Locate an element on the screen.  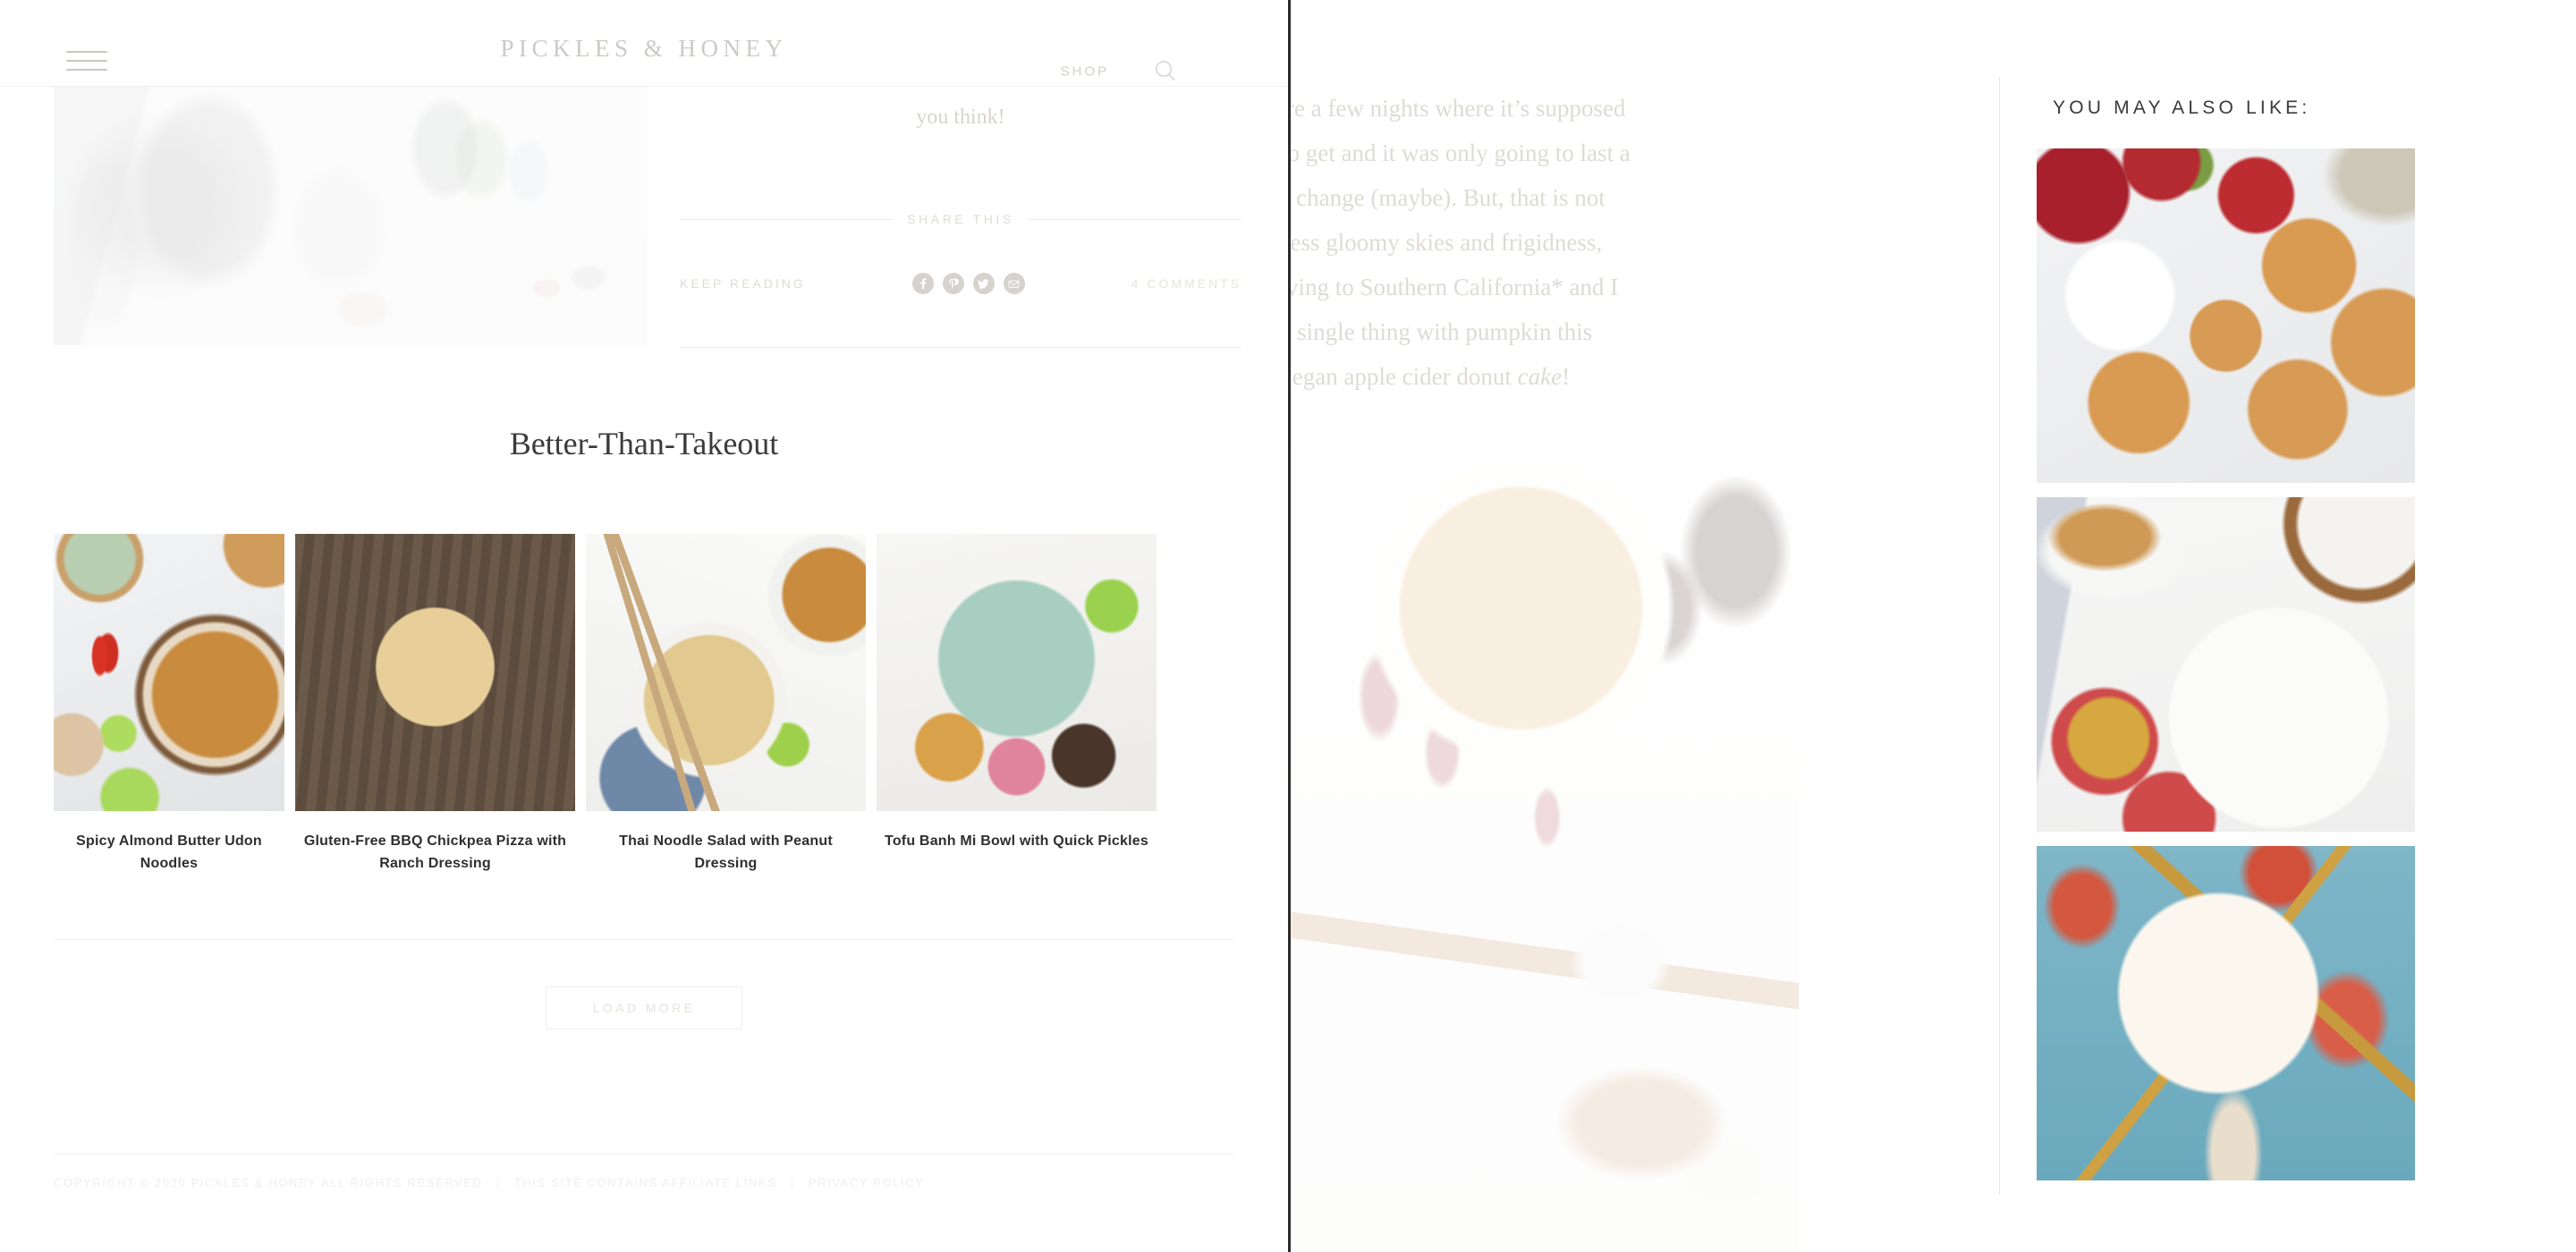
email-icon is located at coordinates (1014, 283).